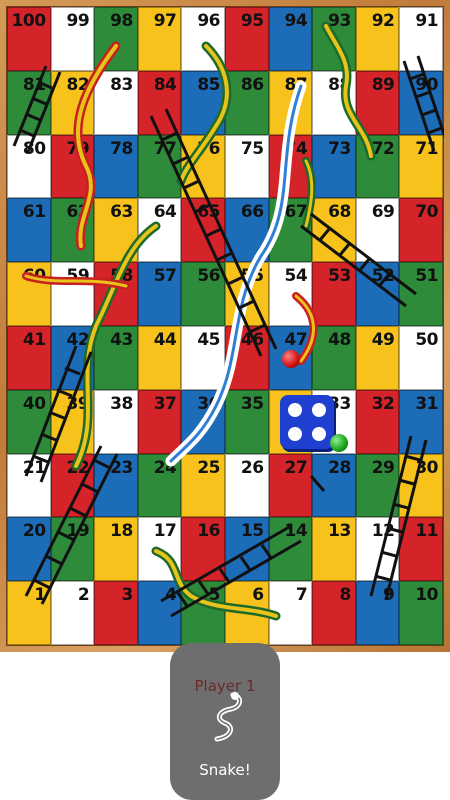 The height and width of the screenshot is (800, 450). I want to click on cell-number: 27, so click(296, 467).